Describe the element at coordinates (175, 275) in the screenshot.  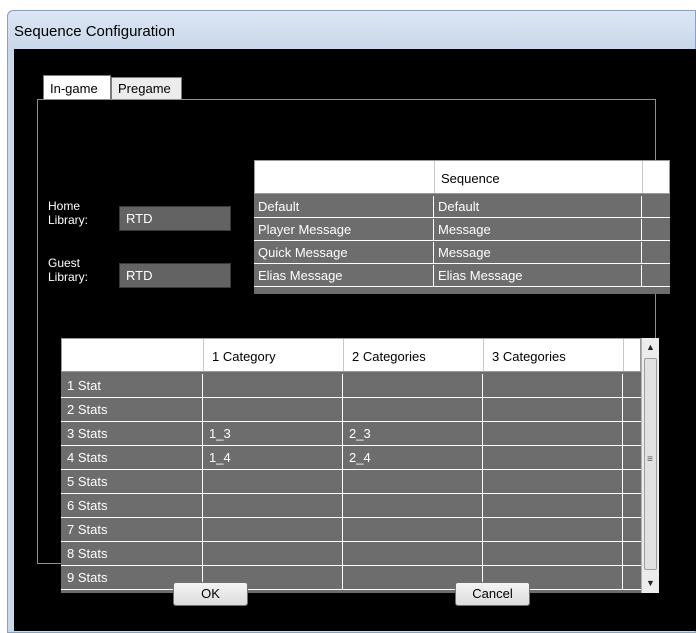
I see `guest-library-field: RTD` at that location.